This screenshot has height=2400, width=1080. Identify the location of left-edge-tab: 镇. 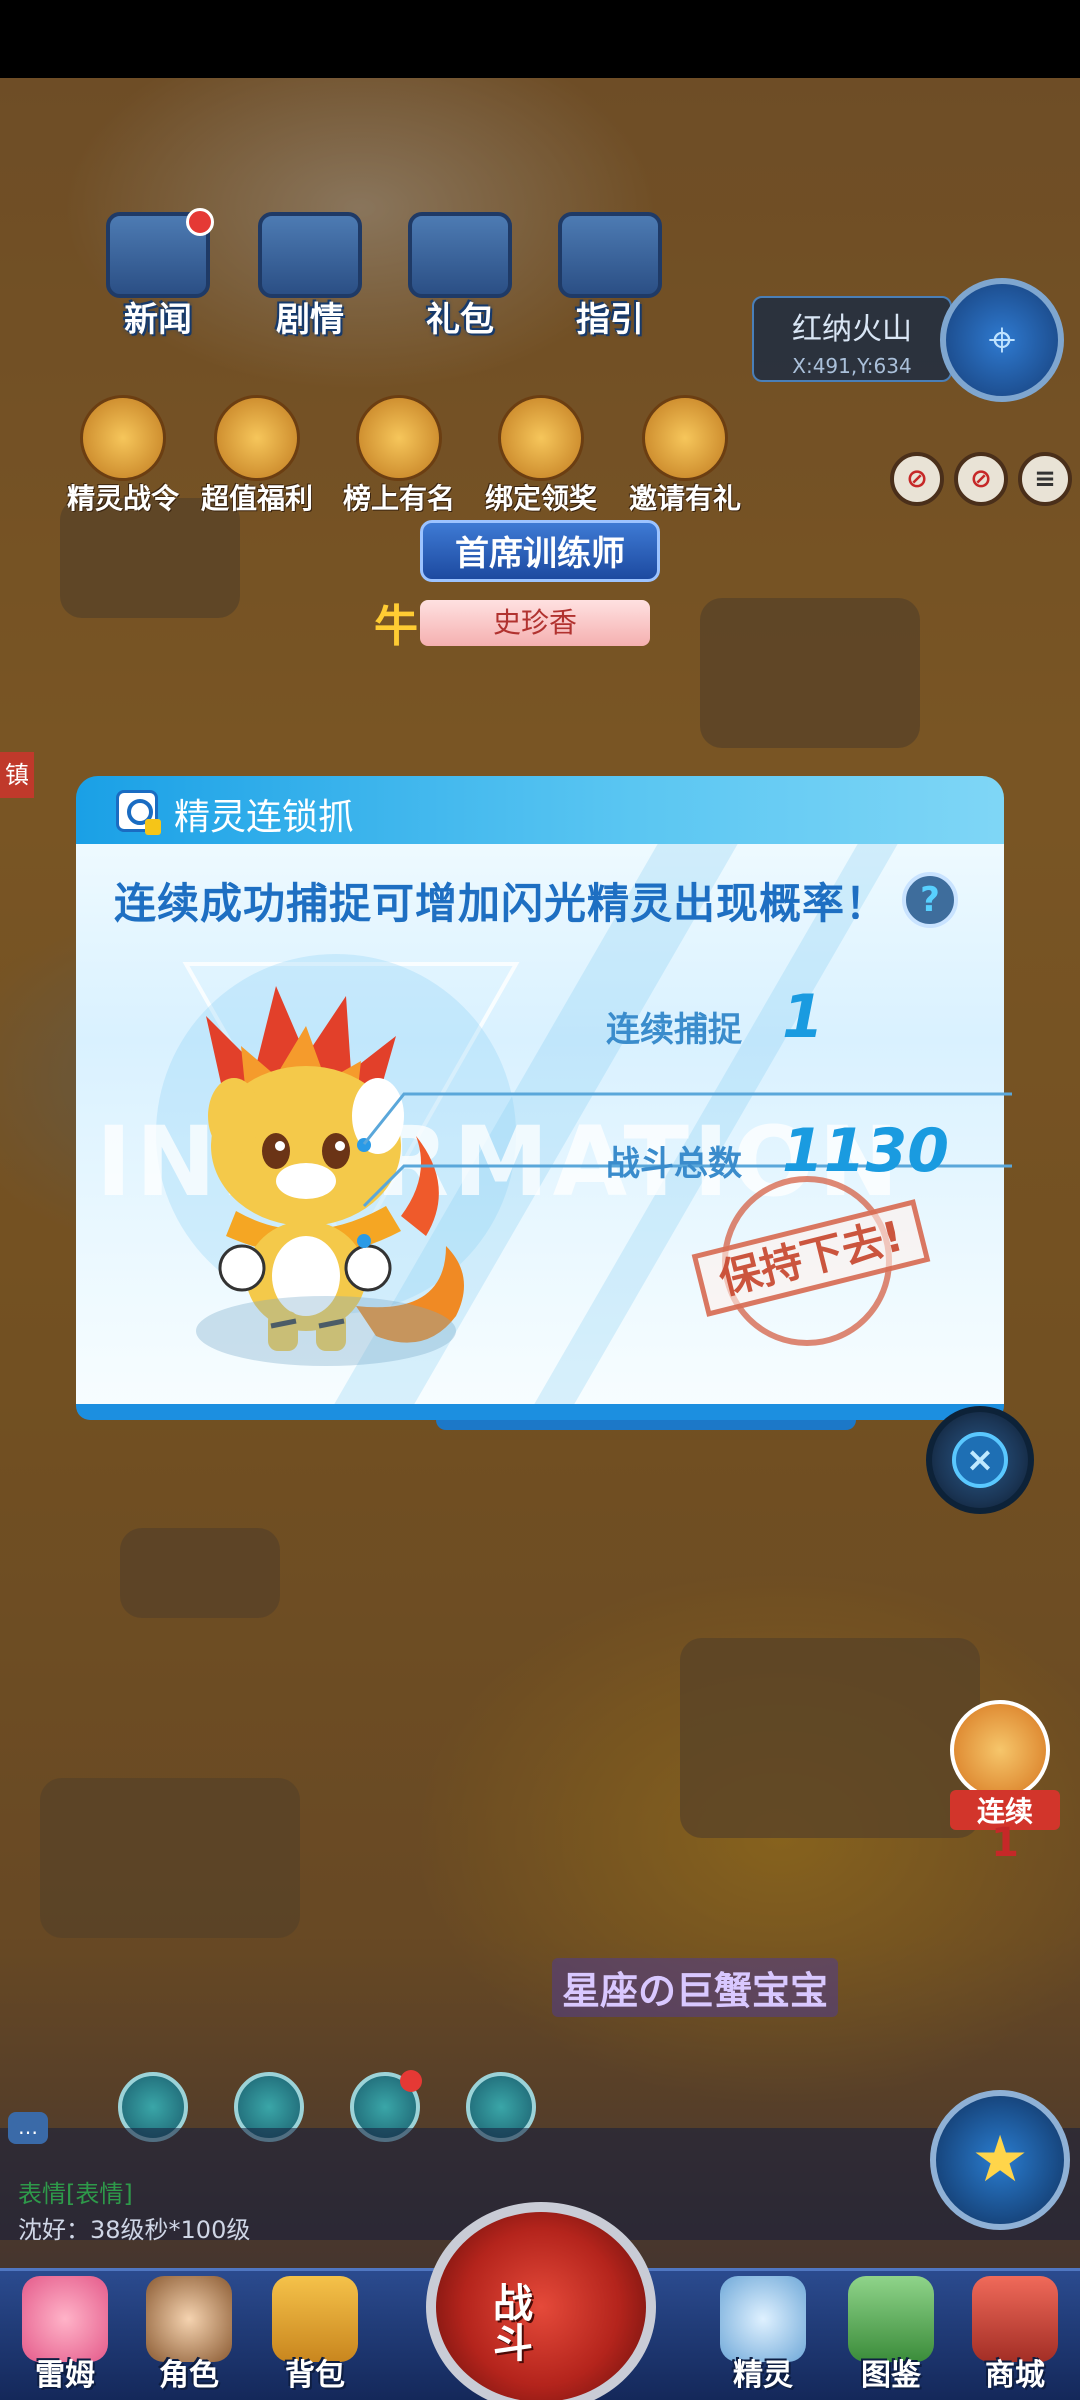
(17, 775).